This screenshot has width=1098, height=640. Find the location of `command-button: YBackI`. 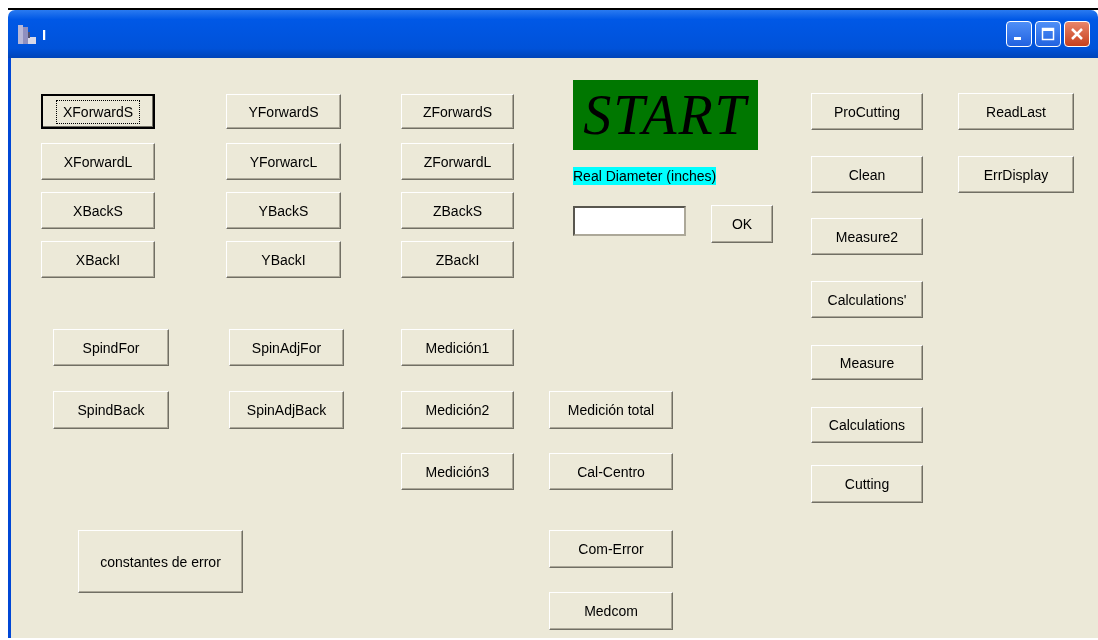

command-button: YBackI is located at coordinates (283, 259).